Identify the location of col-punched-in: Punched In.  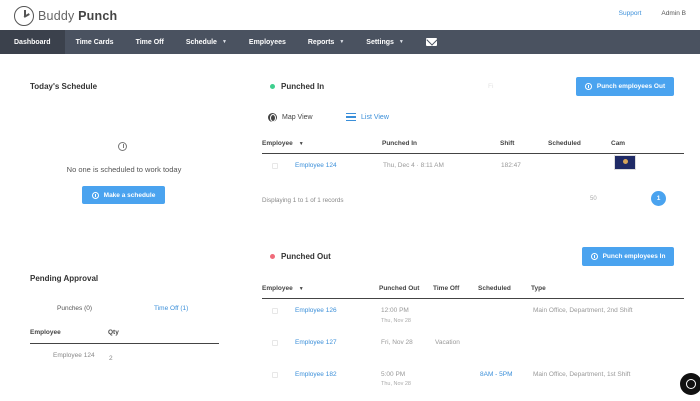
(400, 143).